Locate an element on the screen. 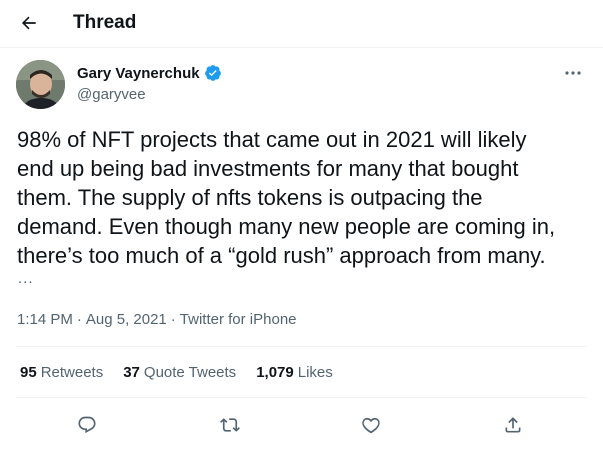 Image resolution: width=603 pixels, height=449 pixels. share-icon is located at coordinates (513, 425).